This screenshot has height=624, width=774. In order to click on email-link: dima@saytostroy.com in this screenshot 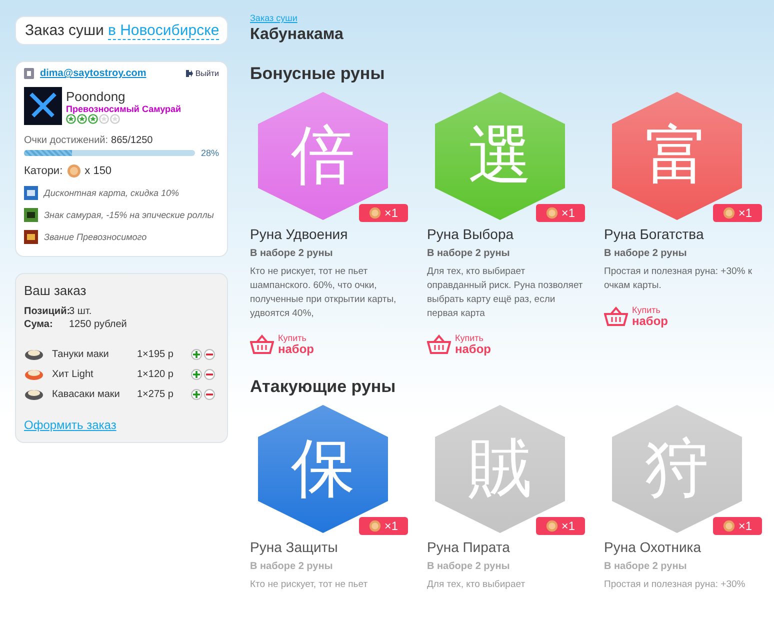, I will do `click(110, 73)`.